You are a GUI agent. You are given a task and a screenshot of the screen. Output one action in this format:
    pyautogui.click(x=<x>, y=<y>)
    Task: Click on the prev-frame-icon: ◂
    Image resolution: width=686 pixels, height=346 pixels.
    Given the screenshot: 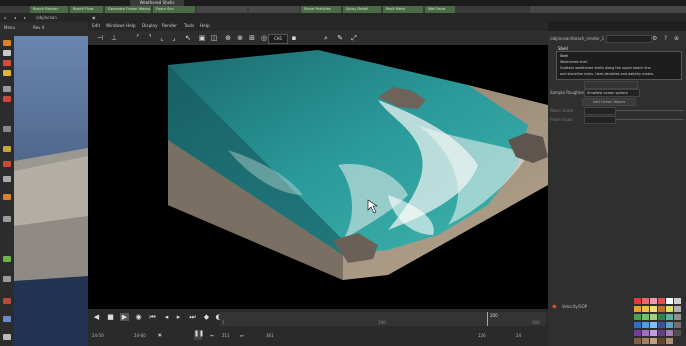 What is the action you would take?
    pyautogui.click(x=166, y=317)
    